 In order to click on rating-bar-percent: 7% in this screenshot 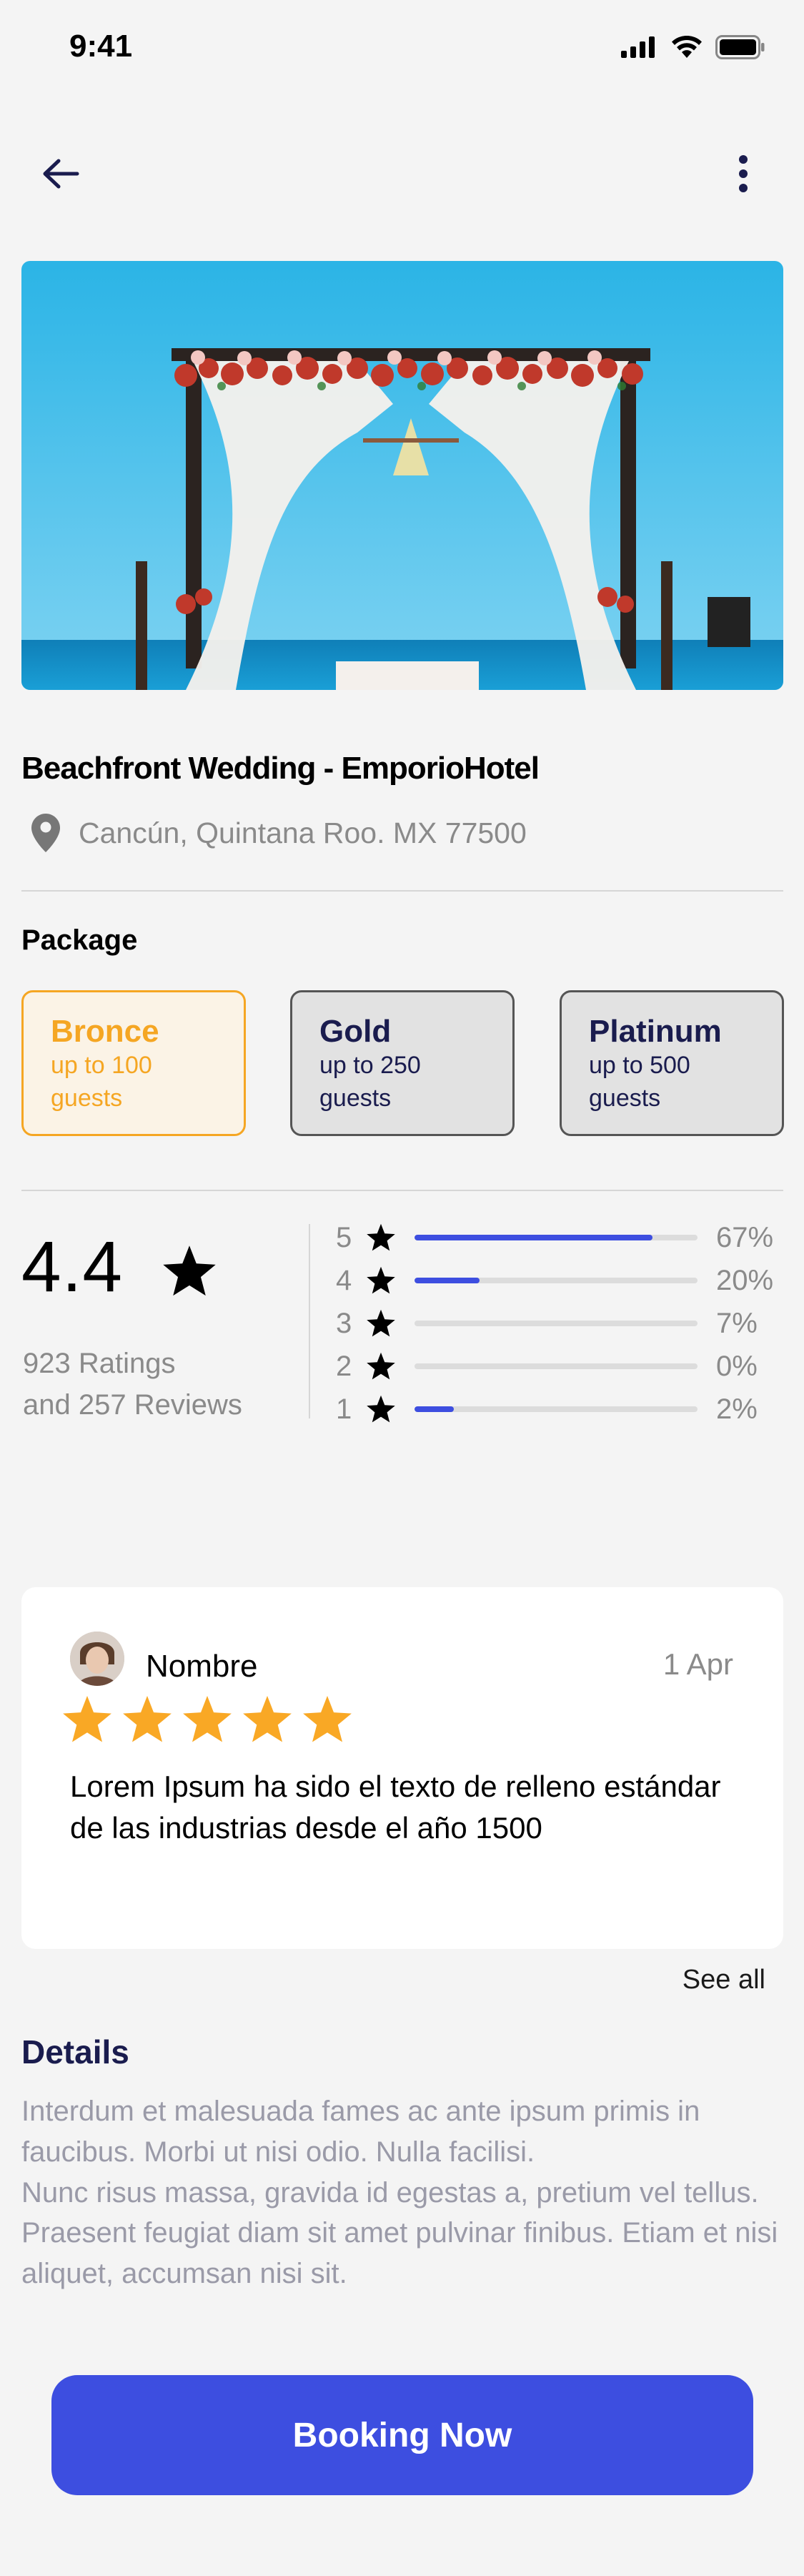, I will do `click(737, 1323)`.